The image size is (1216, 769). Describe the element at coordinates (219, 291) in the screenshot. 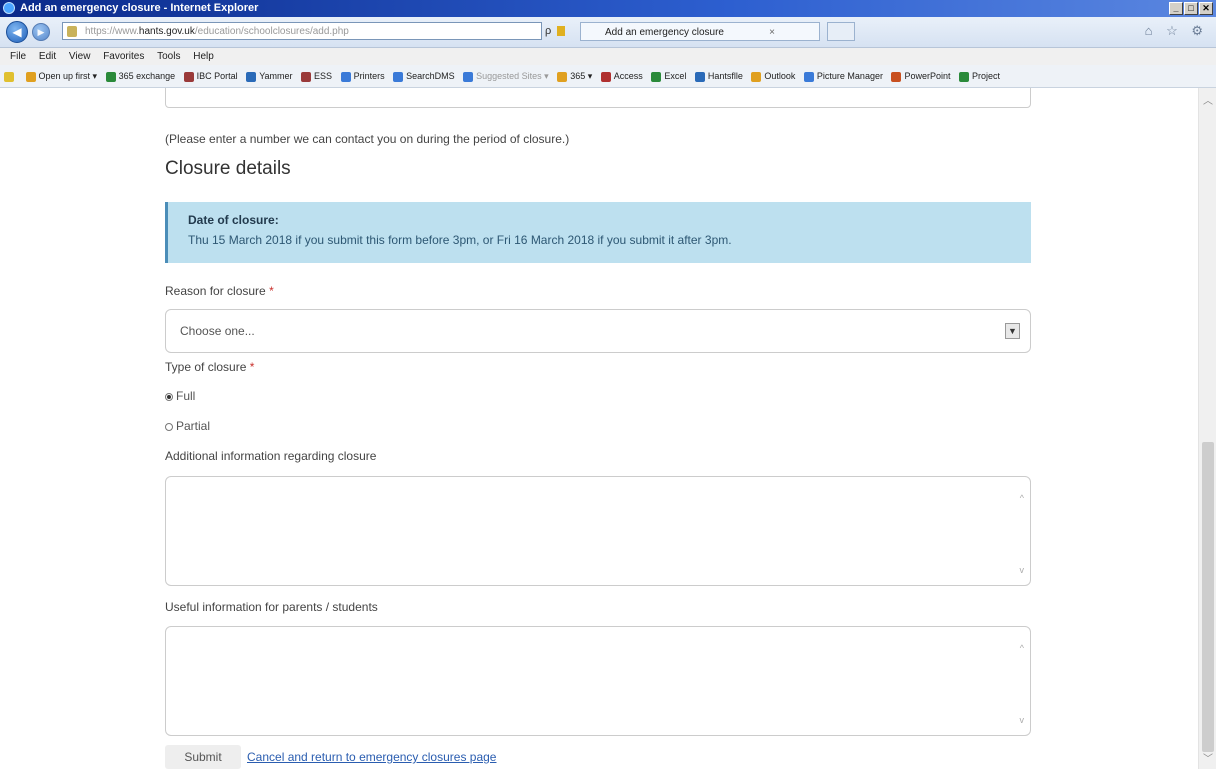

I see `reason-label: Reason for closure *` at that location.